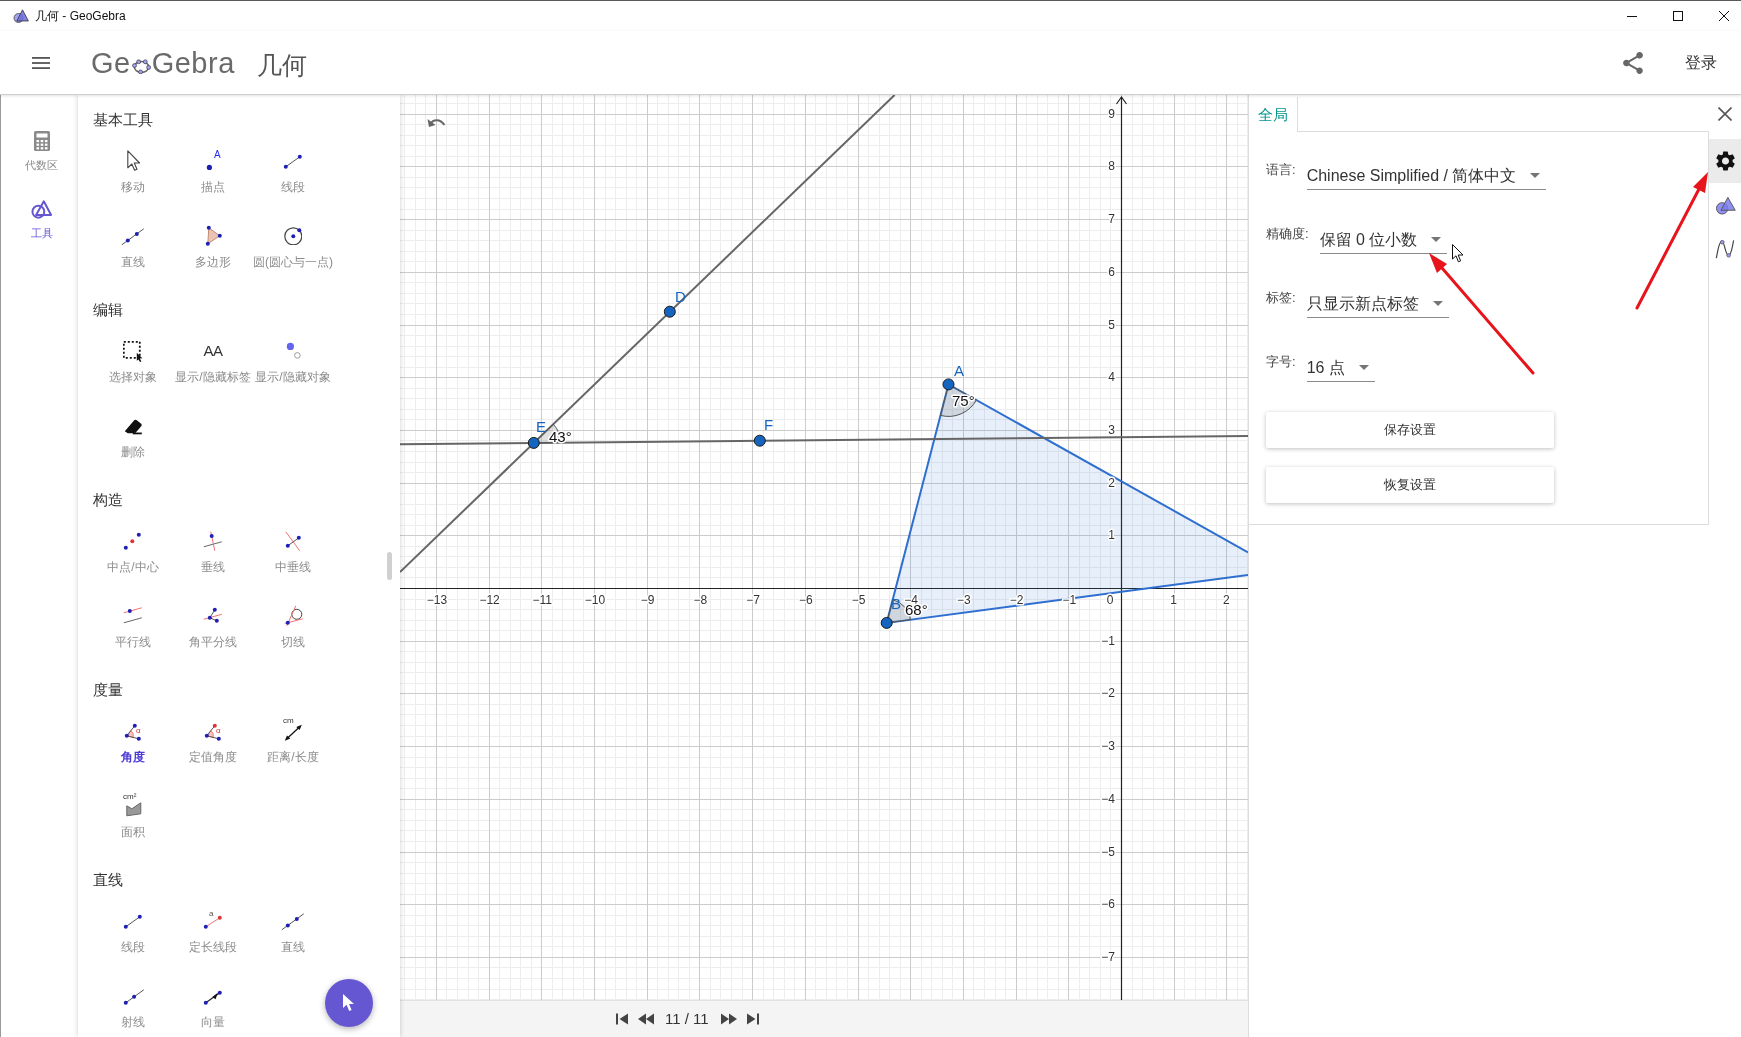  I want to click on logo-text: Gebra, so click(193, 62).